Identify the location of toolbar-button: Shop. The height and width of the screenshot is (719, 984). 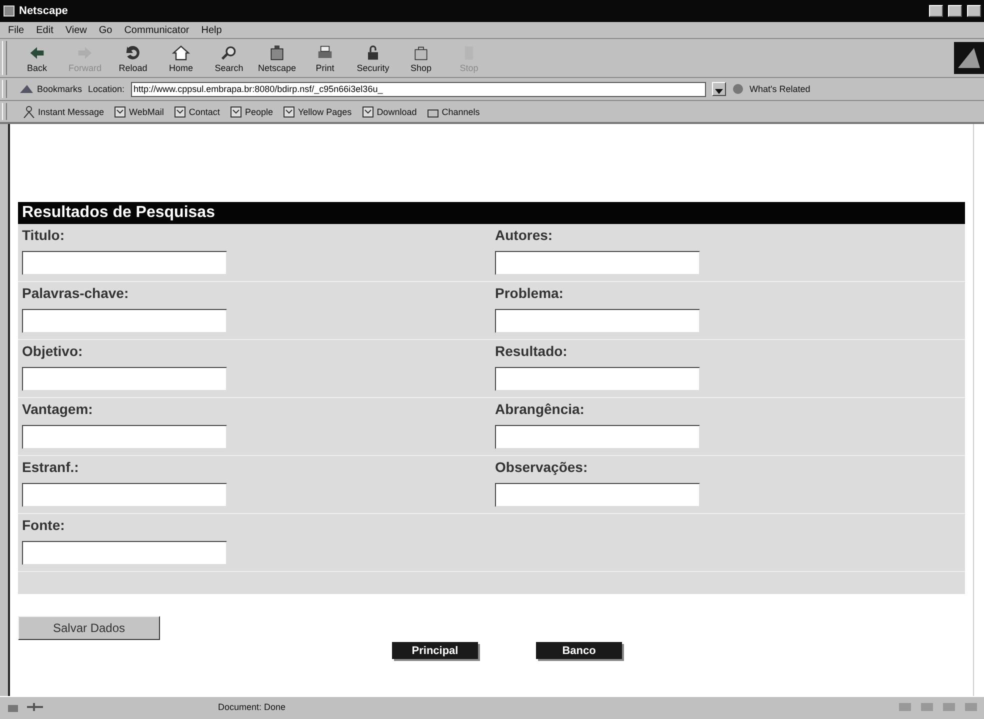
(421, 58).